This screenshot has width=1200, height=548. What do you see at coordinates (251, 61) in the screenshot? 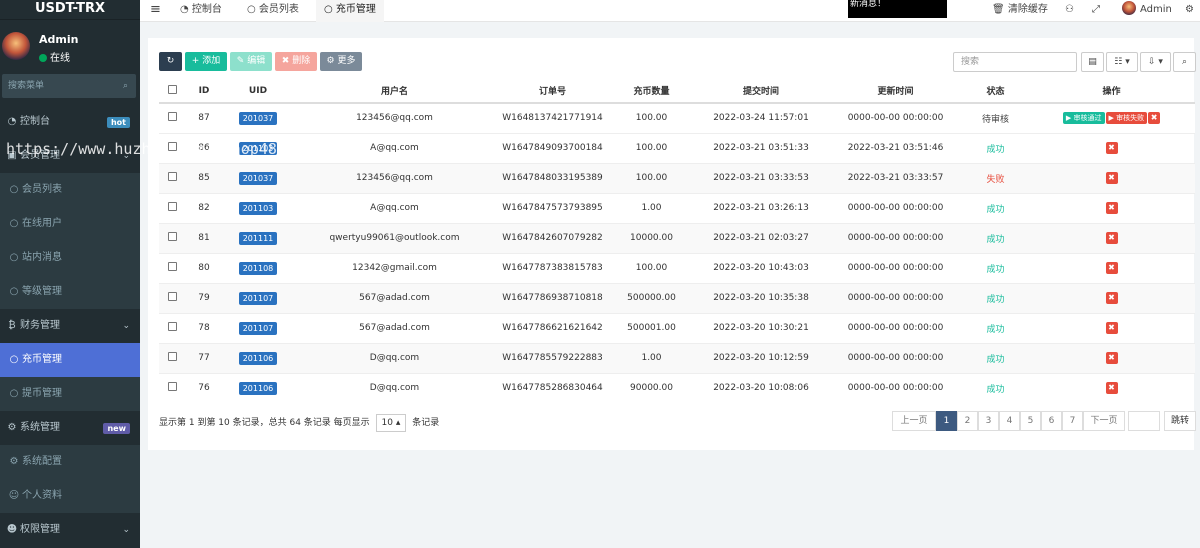
I see `edit-button: ✎ 编辑` at bounding box center [251, 61].